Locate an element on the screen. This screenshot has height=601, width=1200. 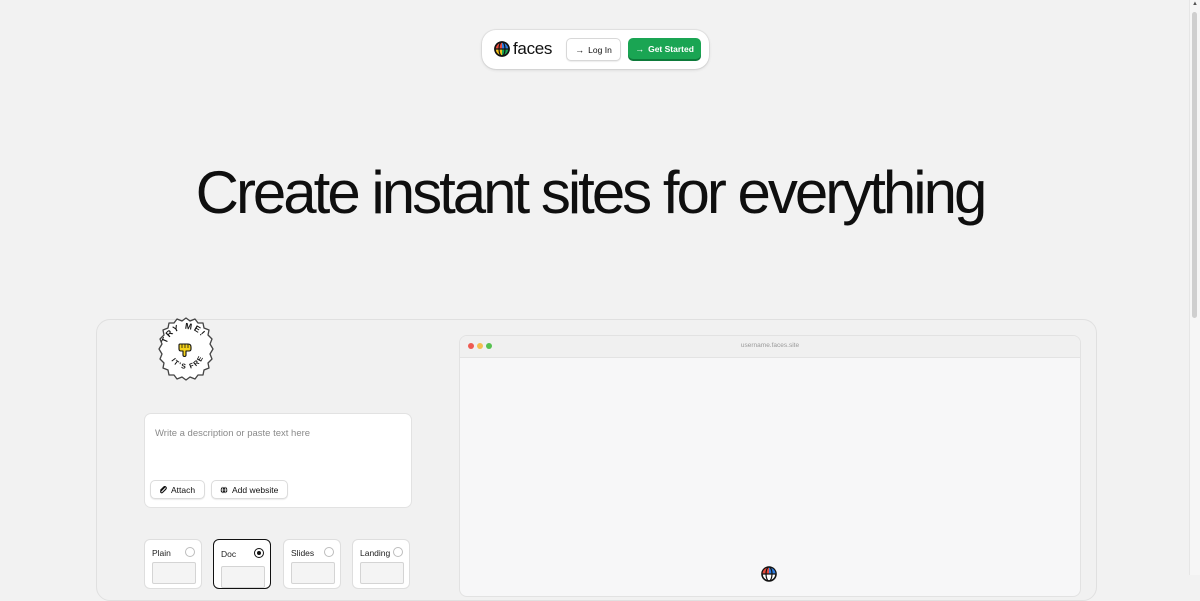
template-option-doc: Doc is located at coordinates (242, 564).